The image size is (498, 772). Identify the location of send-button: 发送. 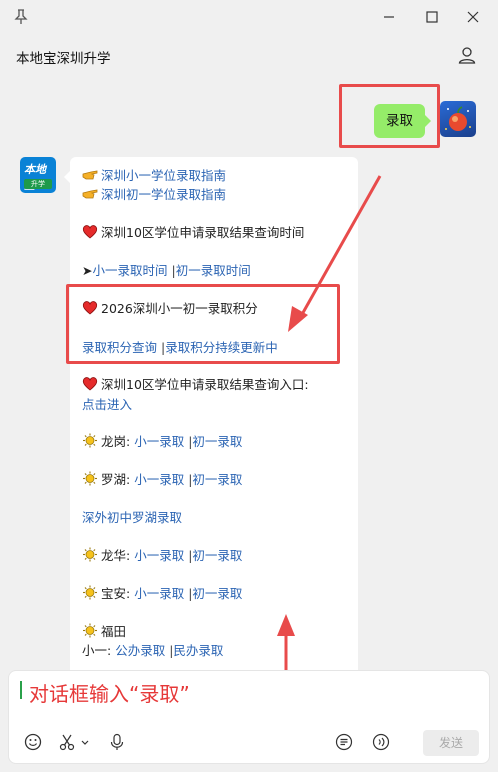
(451, 743).